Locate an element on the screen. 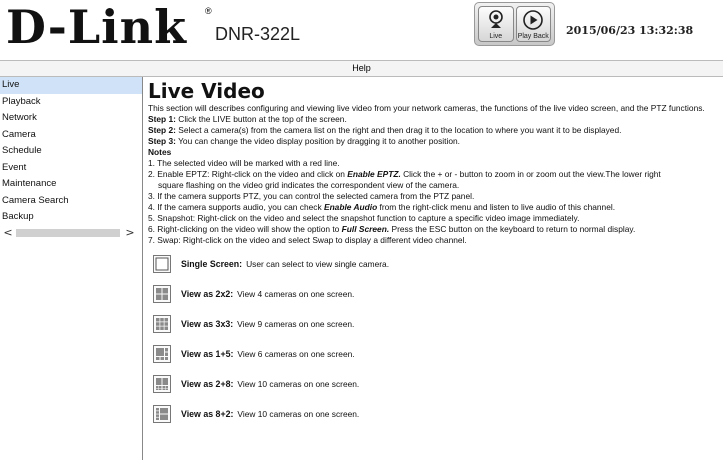 The width and height of the screenshot is (723, 460). live-button: Live is located at coordinates (496, 24).